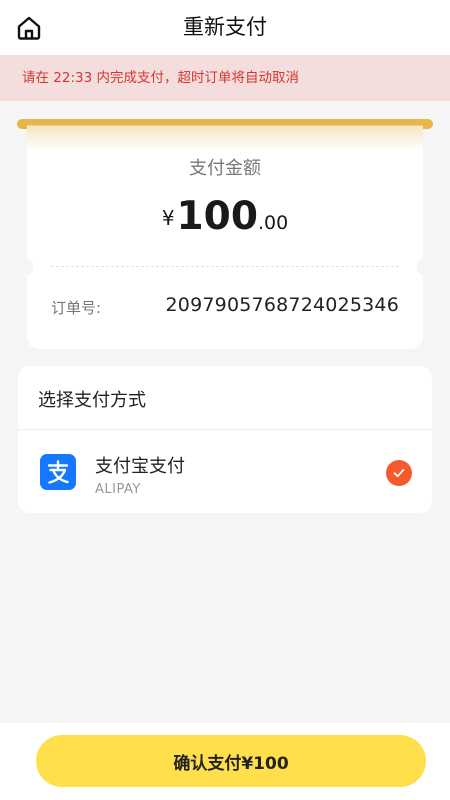 This screenshot has width=450, height=800. What do you see at coordinates (76, 308) in the screenshot?
I see `order-number-label: 订单号:` at bounding box center [76, 308].